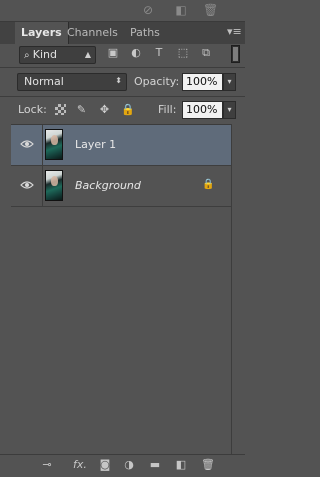 The height and width of the screenshot is (477, 320). What do you see at coordinates (208, 184) in the screenshot?
I see `layer-lock-icon: 🔒` at bounding box center [208, 184].